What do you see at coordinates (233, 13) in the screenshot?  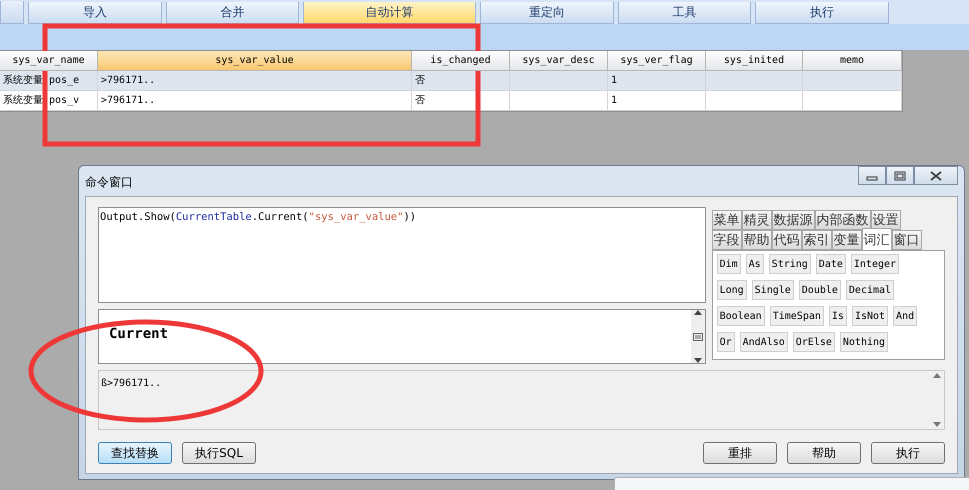 I see `toolbar-button: 合并` at bounding box center [233, 13].